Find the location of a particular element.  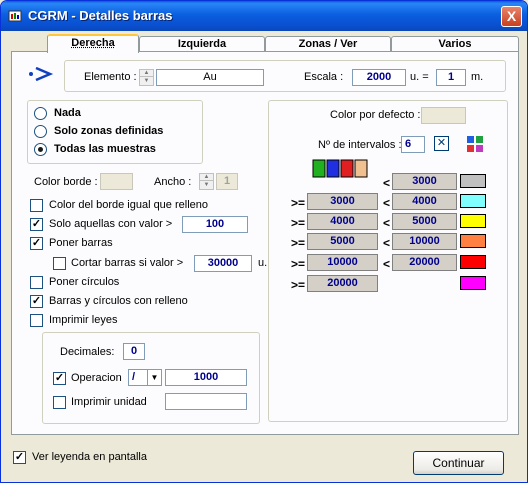

interval-from: 5000 is located at coordinates (342, 241).